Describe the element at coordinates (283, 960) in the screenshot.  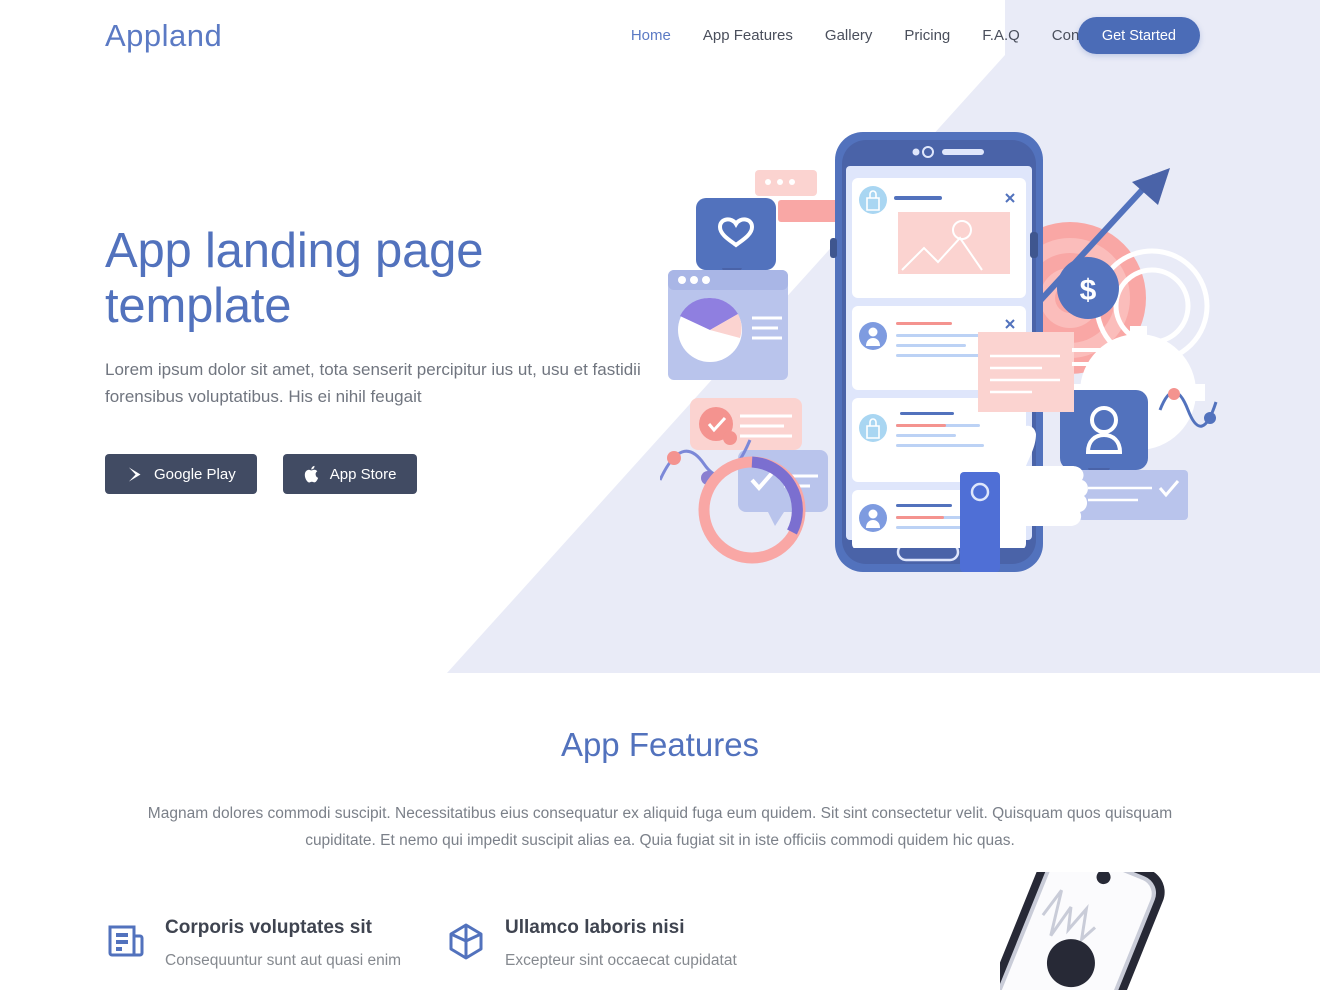
I see `feature-text: Consequuntur sunt aut quasi enim` at that location.